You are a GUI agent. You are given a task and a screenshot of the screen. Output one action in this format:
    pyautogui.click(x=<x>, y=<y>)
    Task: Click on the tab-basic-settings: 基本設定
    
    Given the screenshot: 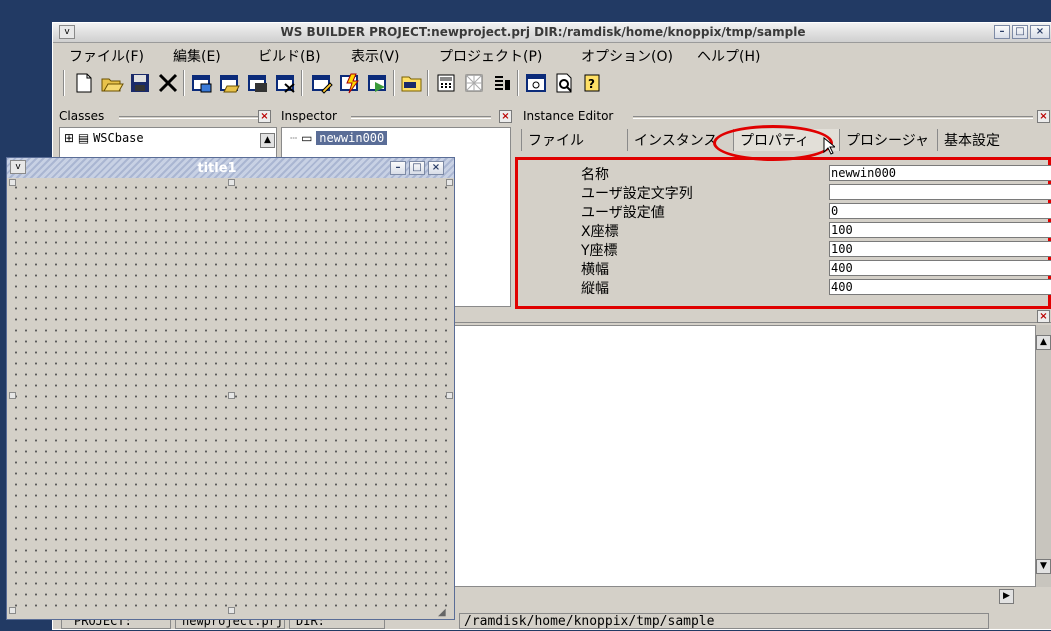 What is the action you would take?
    pyautogui.click(x=992, y=140)
    